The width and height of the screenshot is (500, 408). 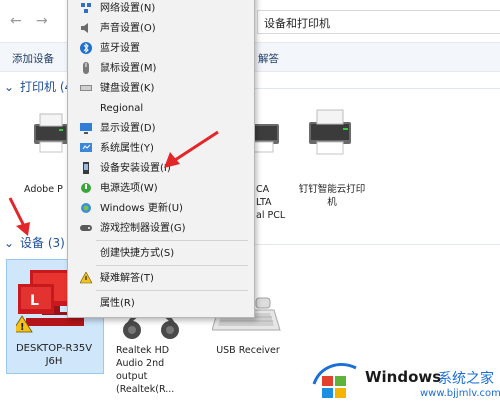 What do you see at coordinates (132, 376) in the screenshot?
I see `device-label-line: output` at bounding box center [132, 376].